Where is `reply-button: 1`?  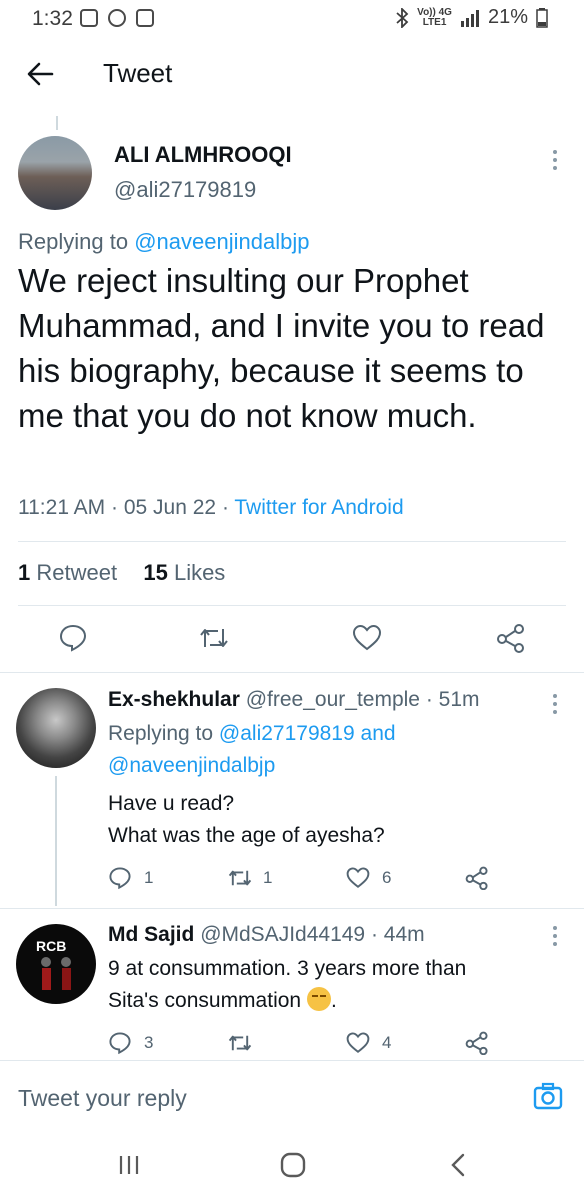 reply-button: 1 is located at coordinates (130, 878).